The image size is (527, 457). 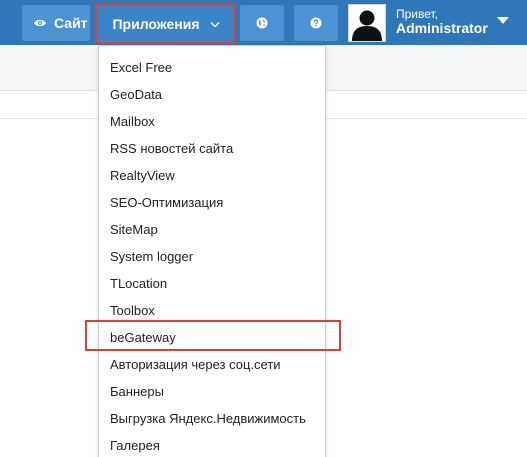 I want to click on user-greeting-block: Привет, Administrator, so click(x=442, y=22).